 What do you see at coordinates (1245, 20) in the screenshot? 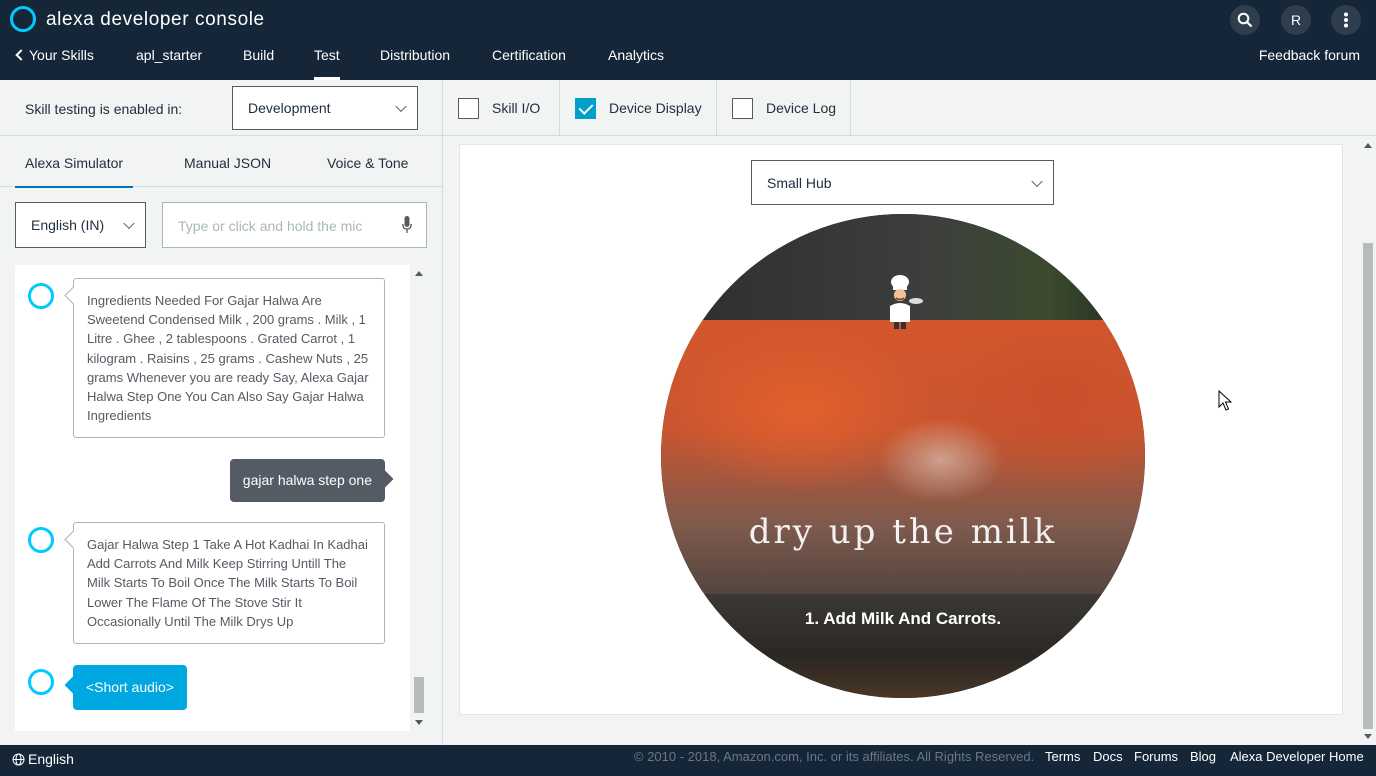
I see `search-icon` at bounding box center [1245, 20].